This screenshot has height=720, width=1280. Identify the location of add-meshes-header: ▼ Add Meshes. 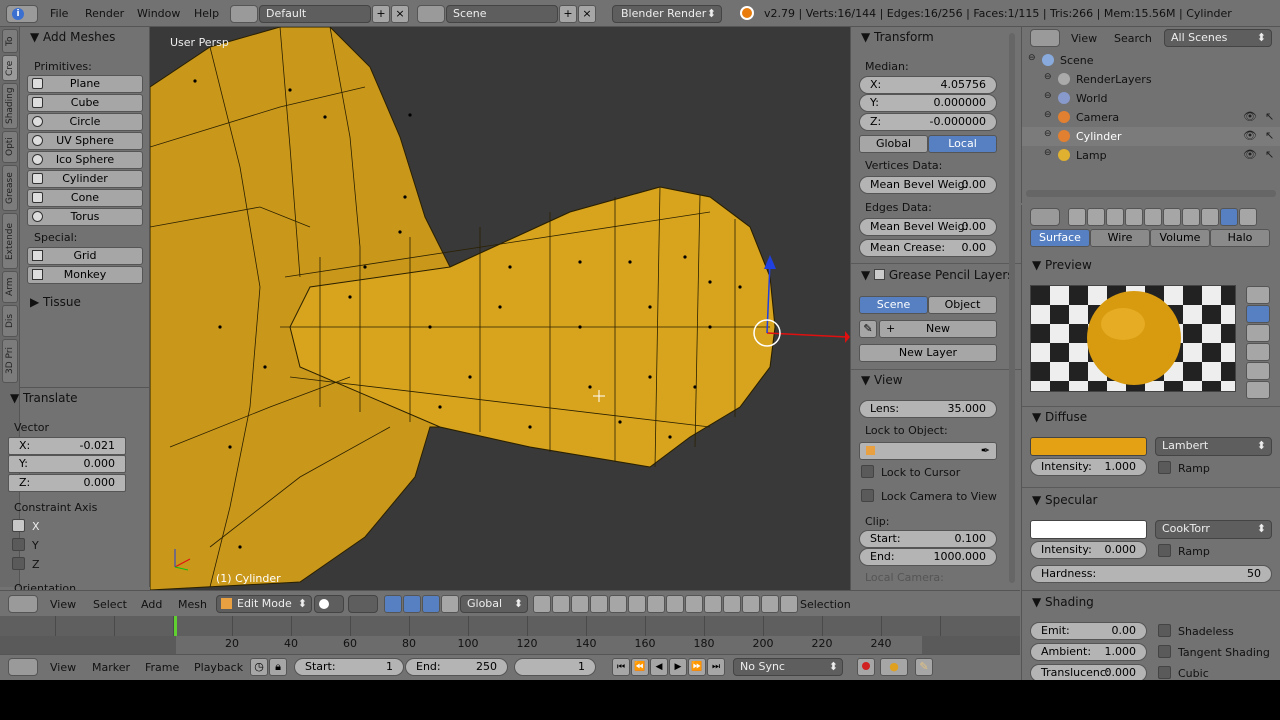
(72, 37).